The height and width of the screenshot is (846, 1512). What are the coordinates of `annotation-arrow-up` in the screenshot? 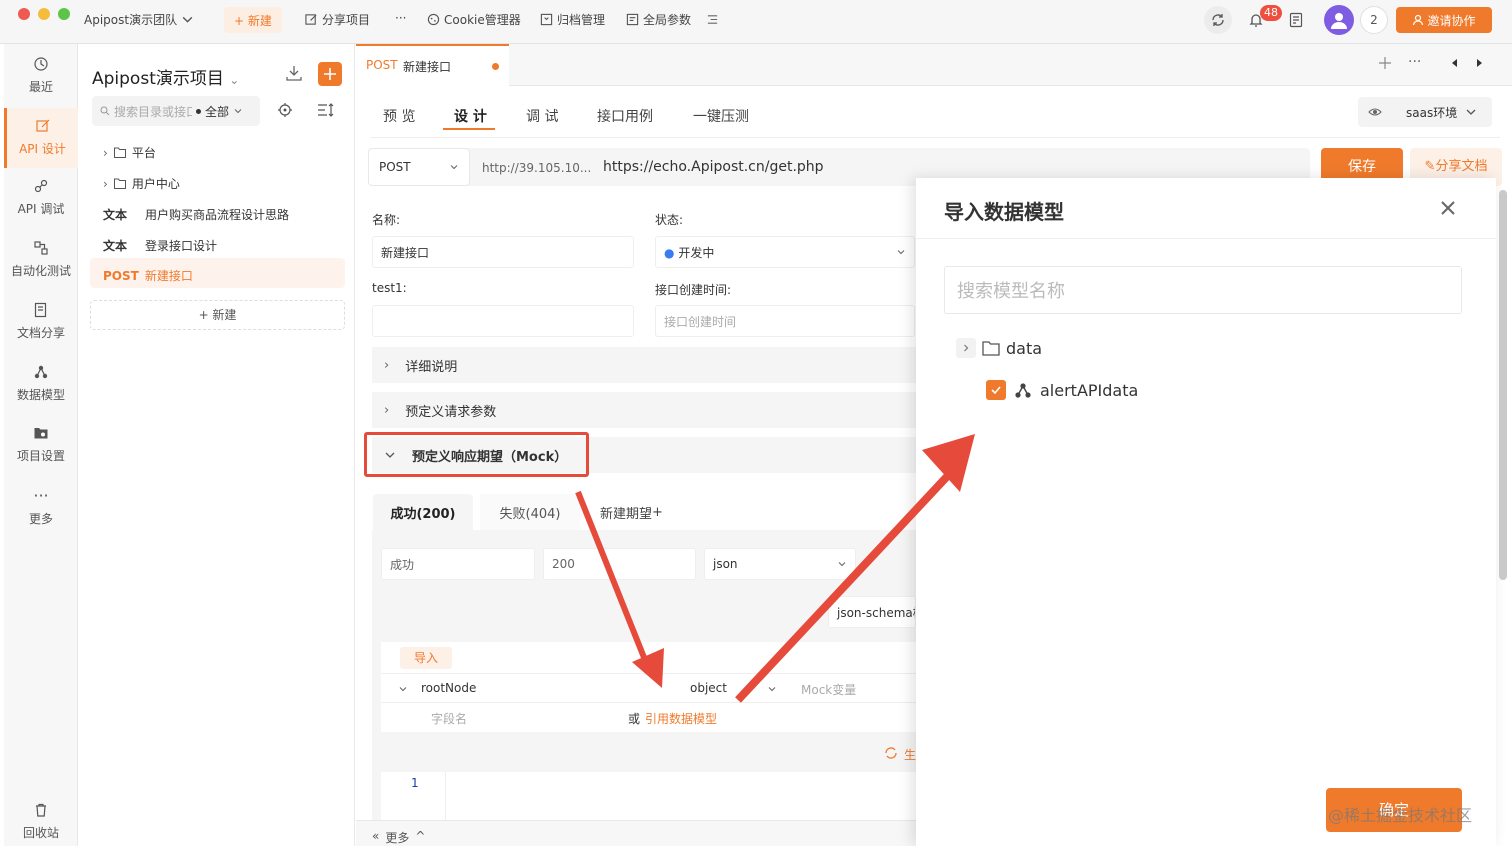 It's located at (855, 568).